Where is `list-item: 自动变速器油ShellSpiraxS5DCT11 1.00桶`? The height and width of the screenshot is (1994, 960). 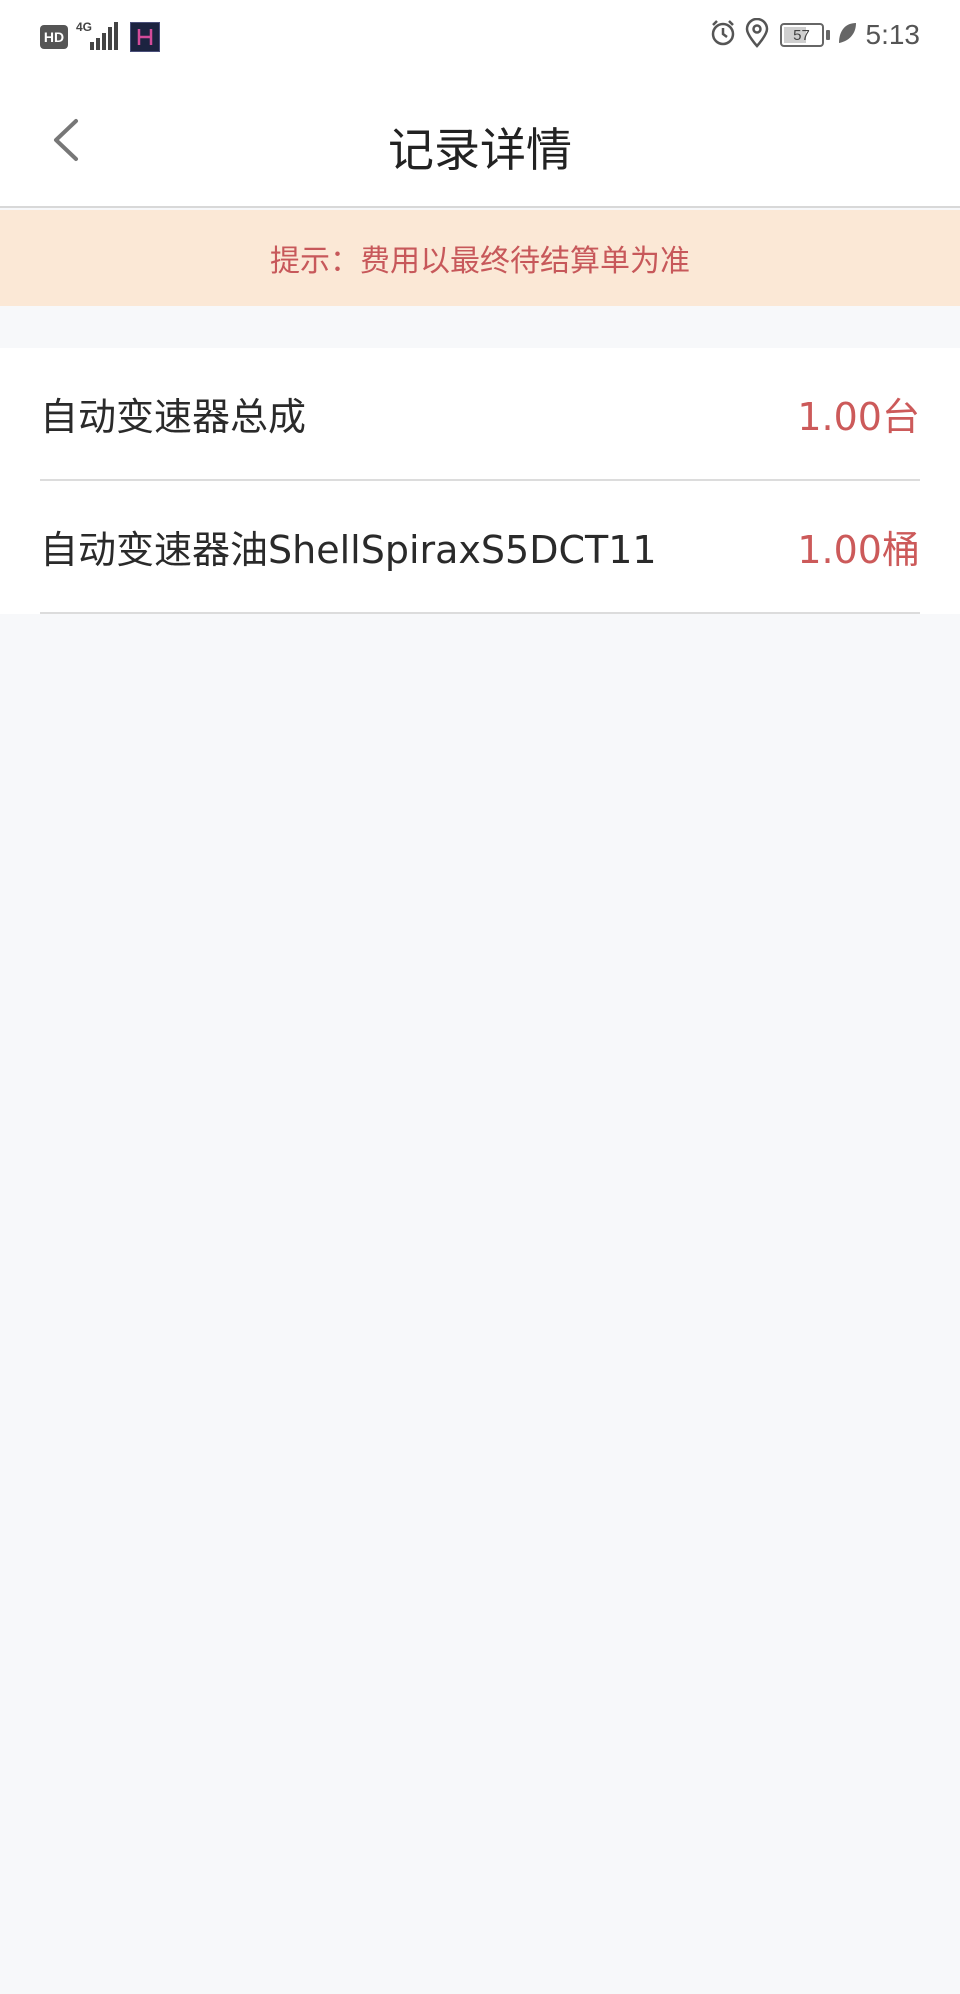 list-item: 自动变速器油ShellSpiraxS5DCT11 1.00桶 is located at coordinates (480, 547).